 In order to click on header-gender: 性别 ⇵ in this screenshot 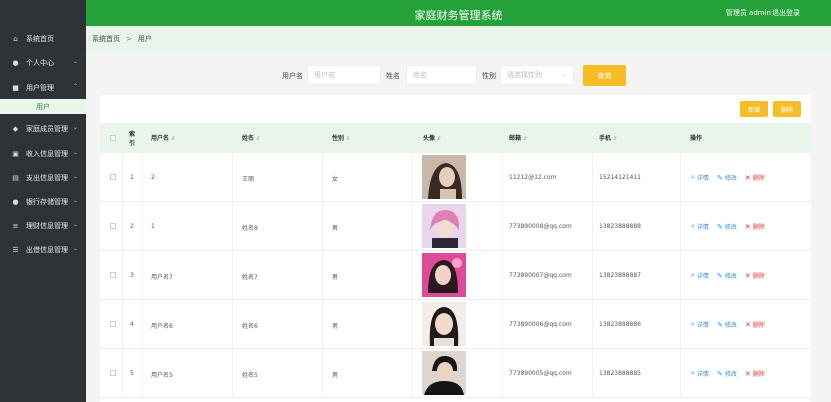, I will do `click(341, 137)`.